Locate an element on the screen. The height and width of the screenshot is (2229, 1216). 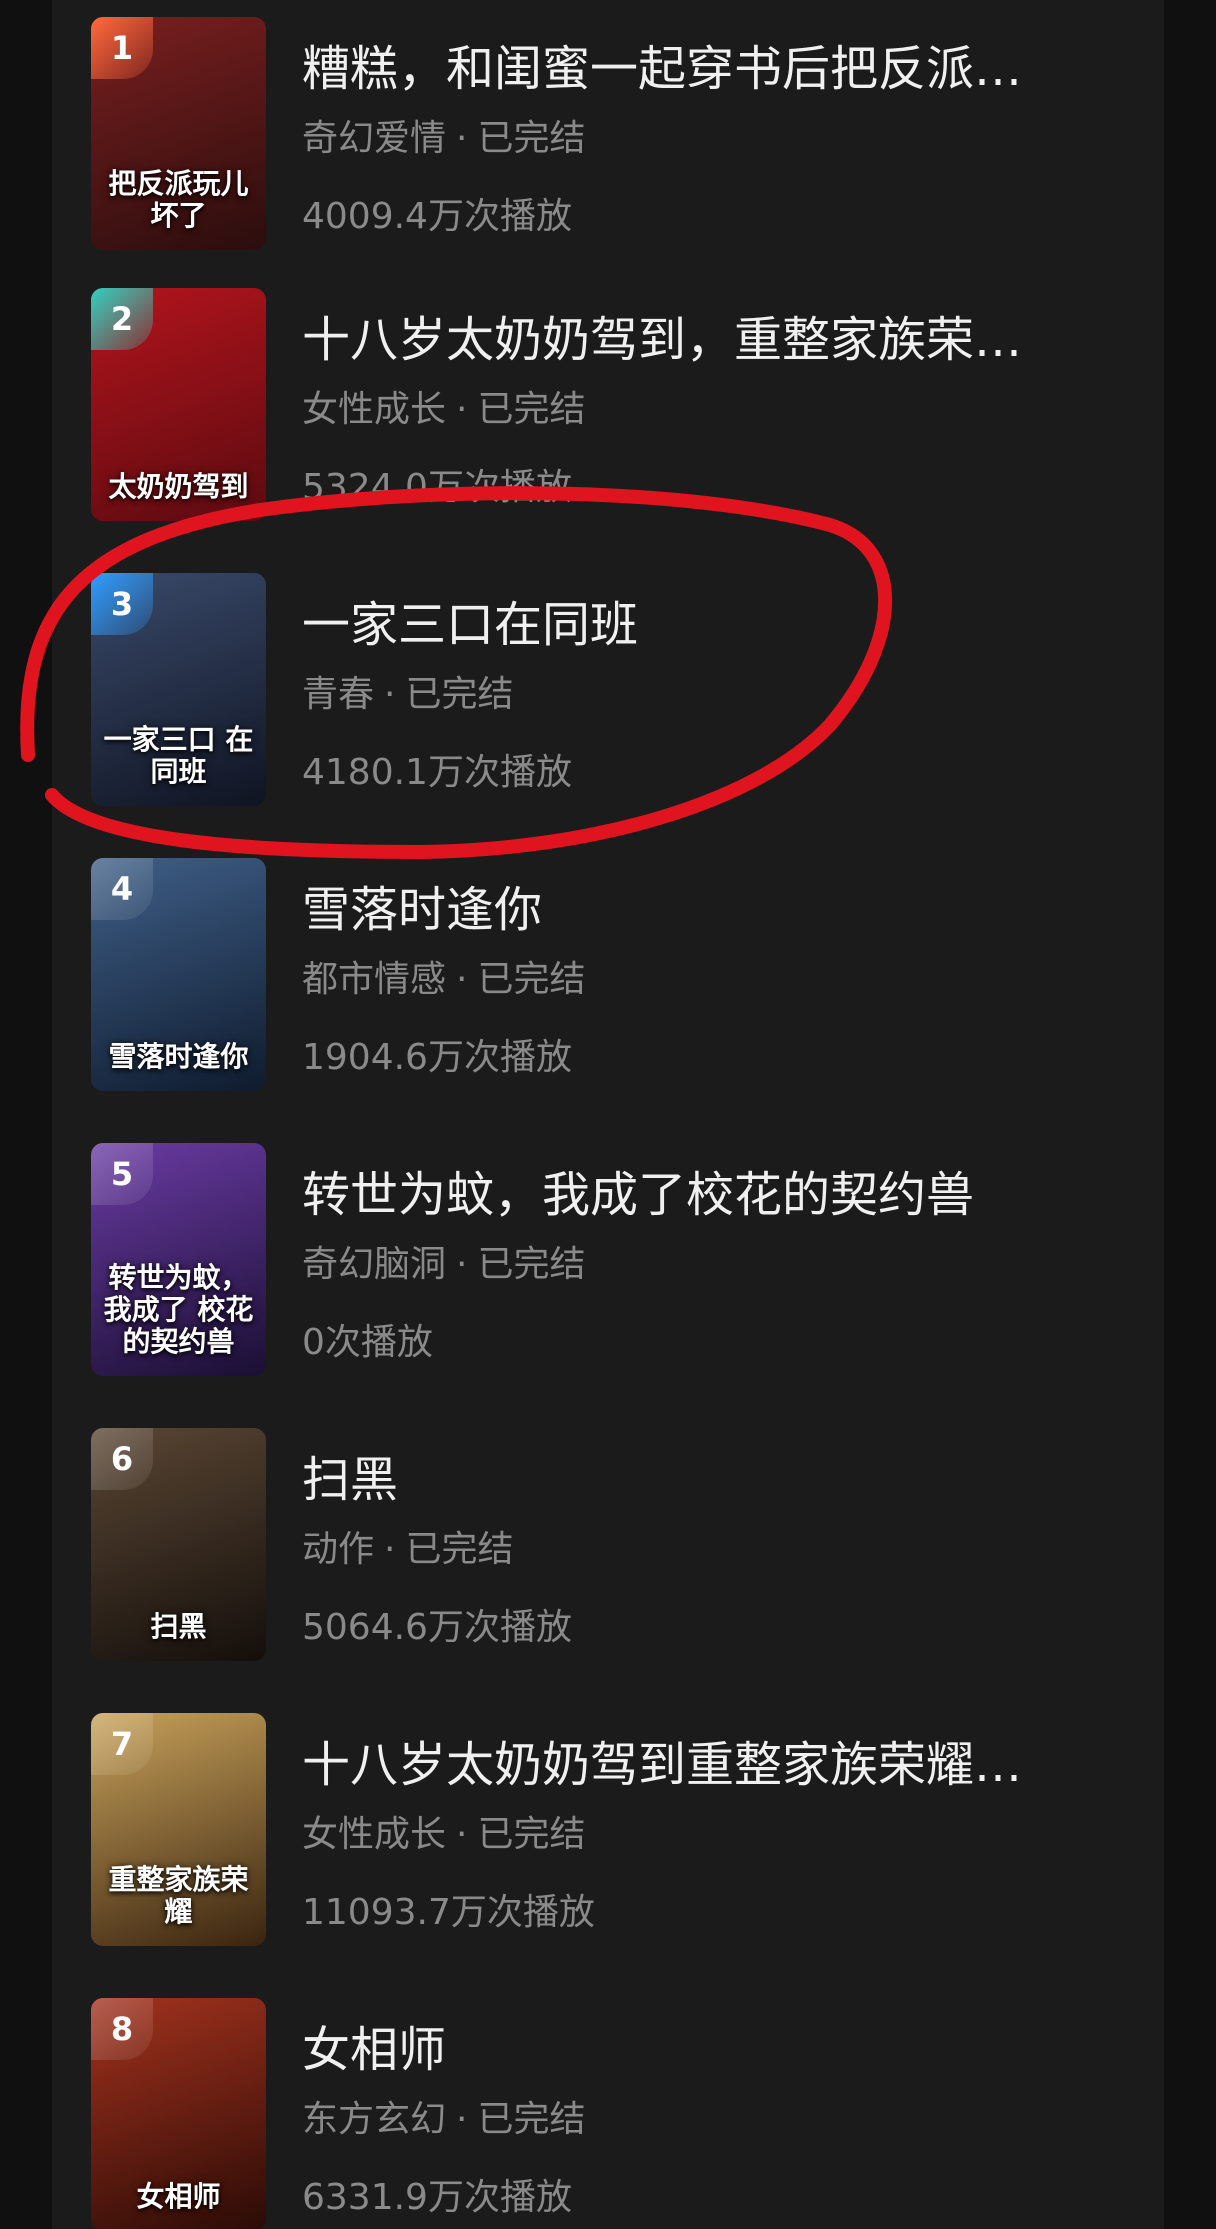
poster-caption: 重整家族荣耀 is located at coordinates (178, 1895).